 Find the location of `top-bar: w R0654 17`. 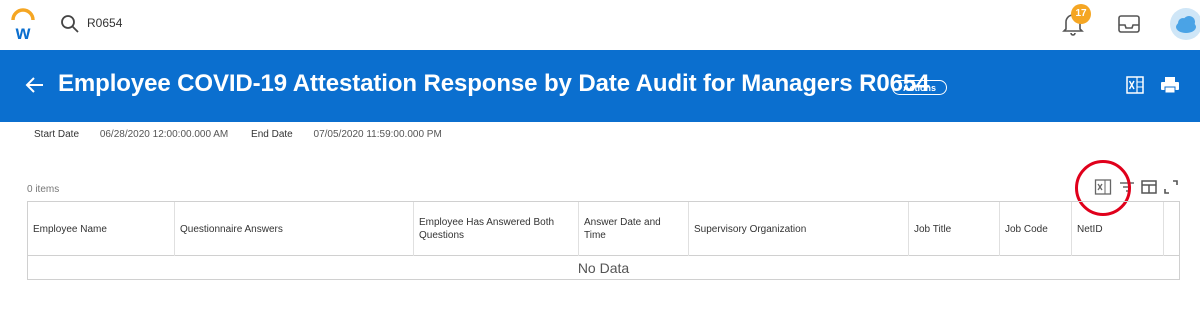

top-bar: w R0654 17 is located at coordinates (600, 25).